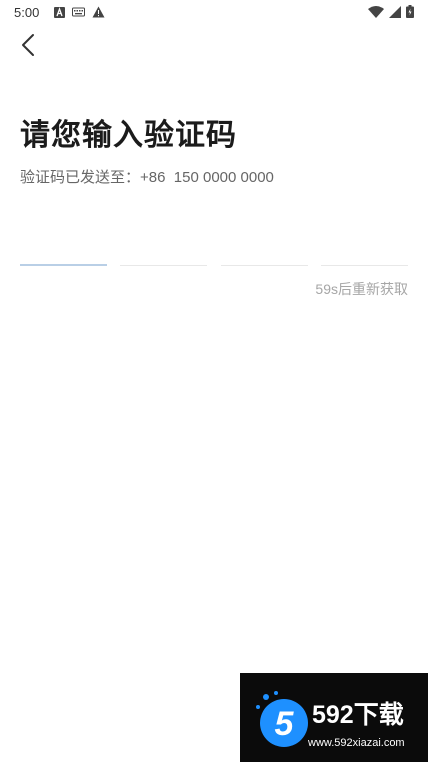 The width and height of the screenshot is (428, 762). I want to click on phone-number: +86 150 0000 0000, so click(207, 177).